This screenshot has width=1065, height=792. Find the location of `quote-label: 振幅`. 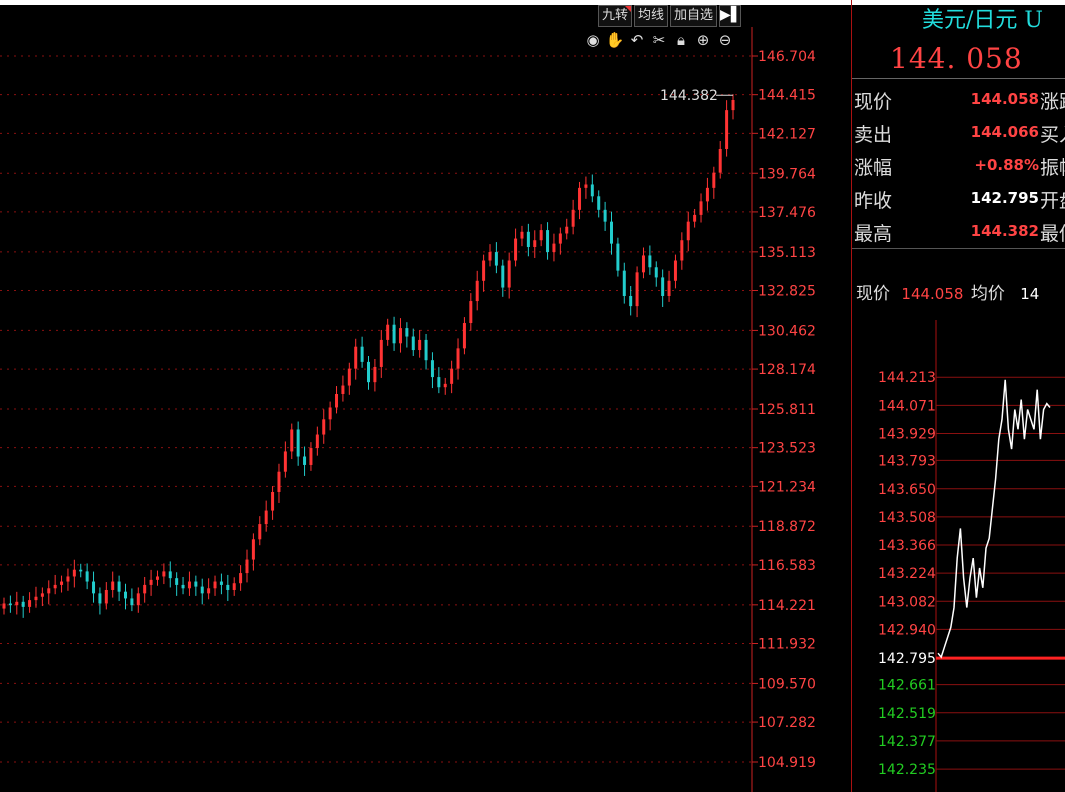

quote-label: 振幅 is located at coordinates (1052, 168).